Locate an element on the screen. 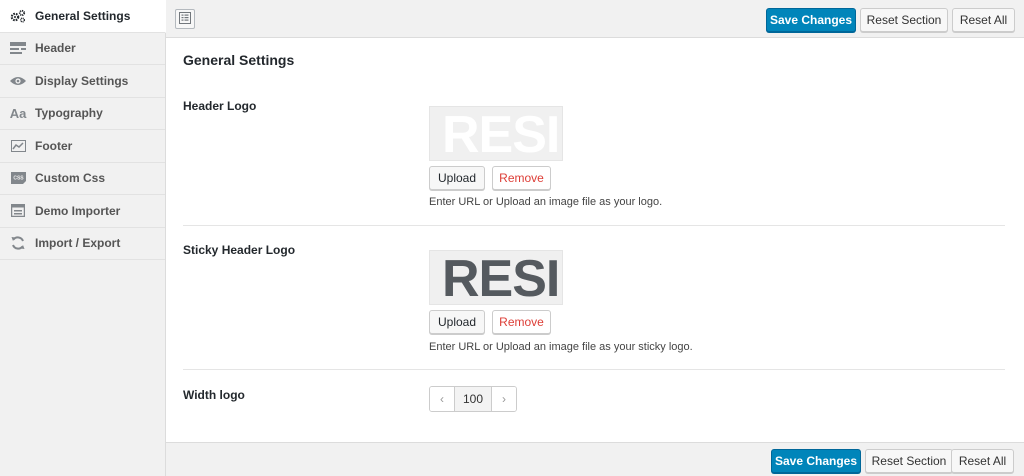  chevron-right-icon: › is located at coordinates (504, 399).